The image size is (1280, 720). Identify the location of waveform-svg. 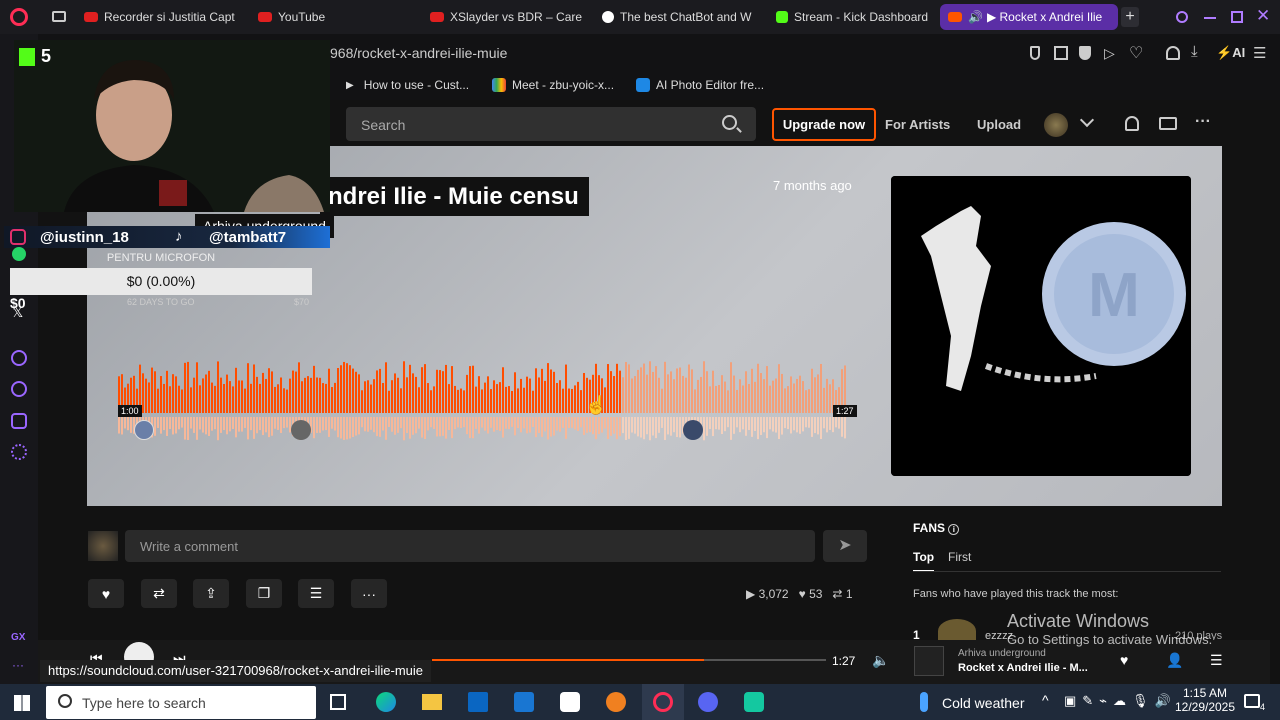
(483, 400).